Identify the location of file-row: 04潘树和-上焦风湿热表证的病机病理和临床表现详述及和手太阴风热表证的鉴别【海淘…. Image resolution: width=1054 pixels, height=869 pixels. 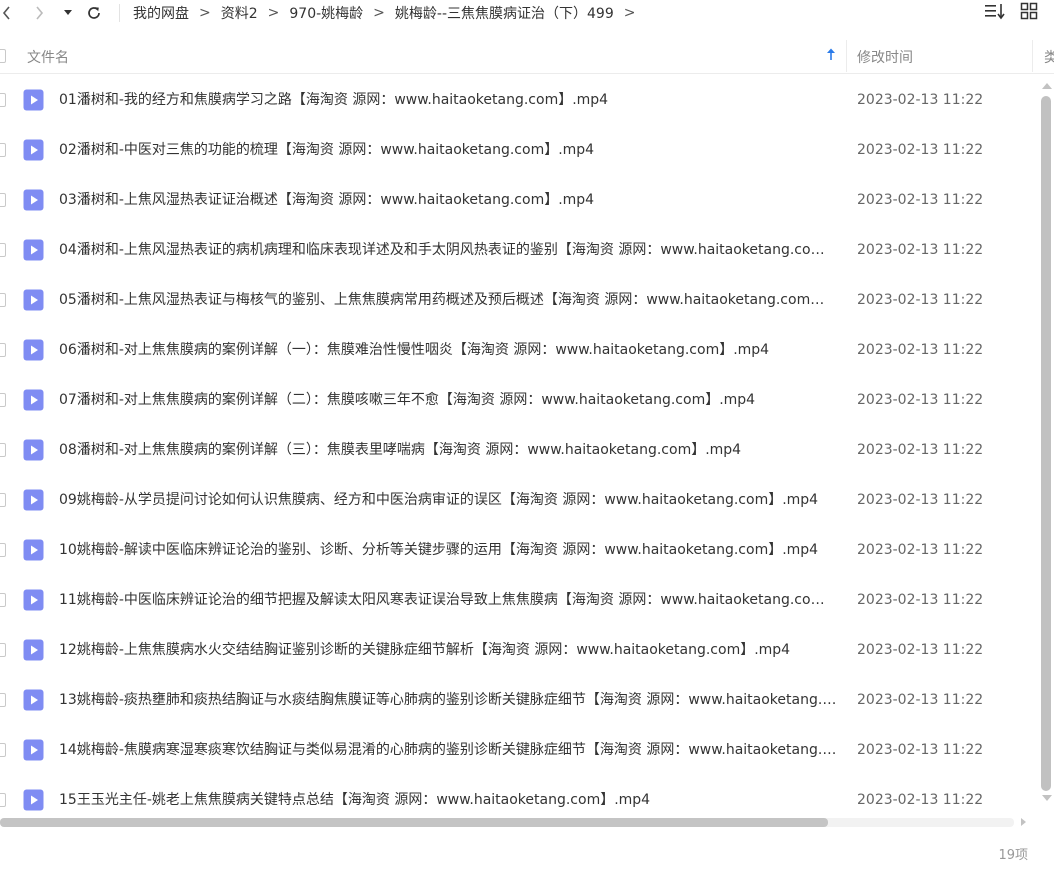
(520, 250).